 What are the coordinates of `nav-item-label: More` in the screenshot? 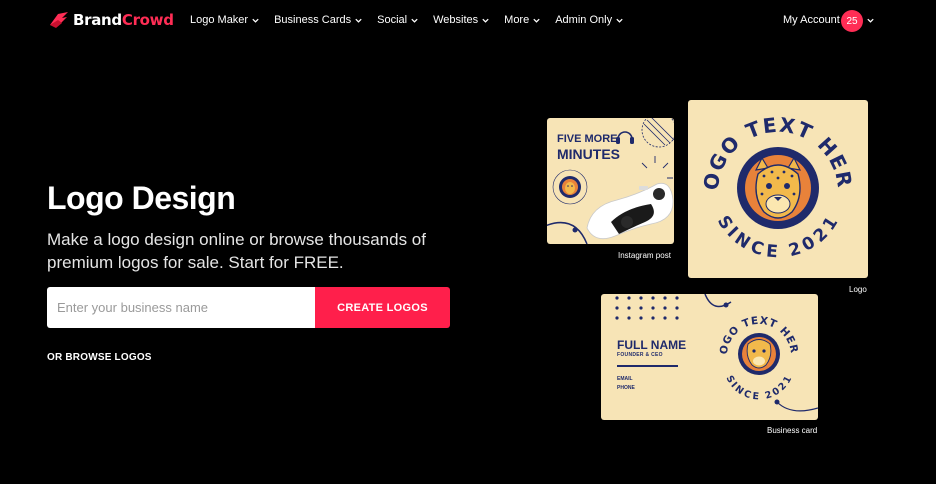 It's located at (517, 20).